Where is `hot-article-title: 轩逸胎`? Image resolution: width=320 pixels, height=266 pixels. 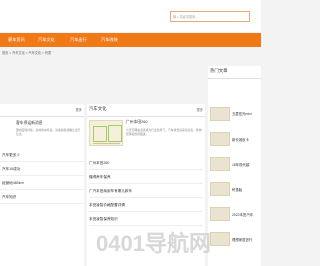
hot-article-title: 轩逸胎 is located at coordinates (237, 189).